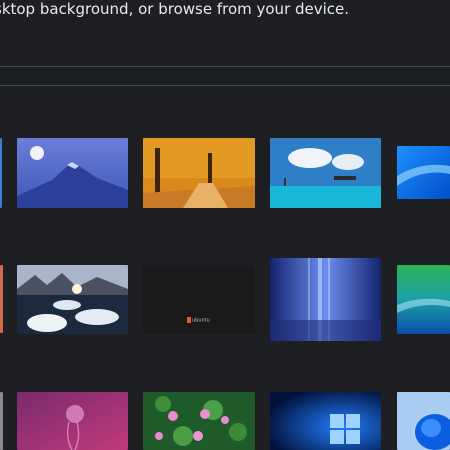 Image resolution: width=450 pixels, height=450 pixels. Describe the element at coordinates (423, 299) in the screenshot. I see `wallpaper-thumbnail-vista-green-blue` at that location.